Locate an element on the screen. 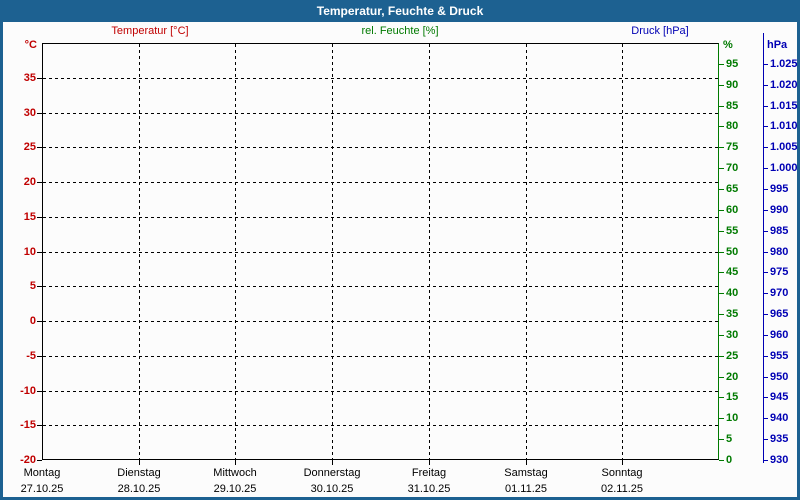 The height and width of the screenshot is (500, 800). humidity-tick-label: 60 is located at coordinates (732, 210).